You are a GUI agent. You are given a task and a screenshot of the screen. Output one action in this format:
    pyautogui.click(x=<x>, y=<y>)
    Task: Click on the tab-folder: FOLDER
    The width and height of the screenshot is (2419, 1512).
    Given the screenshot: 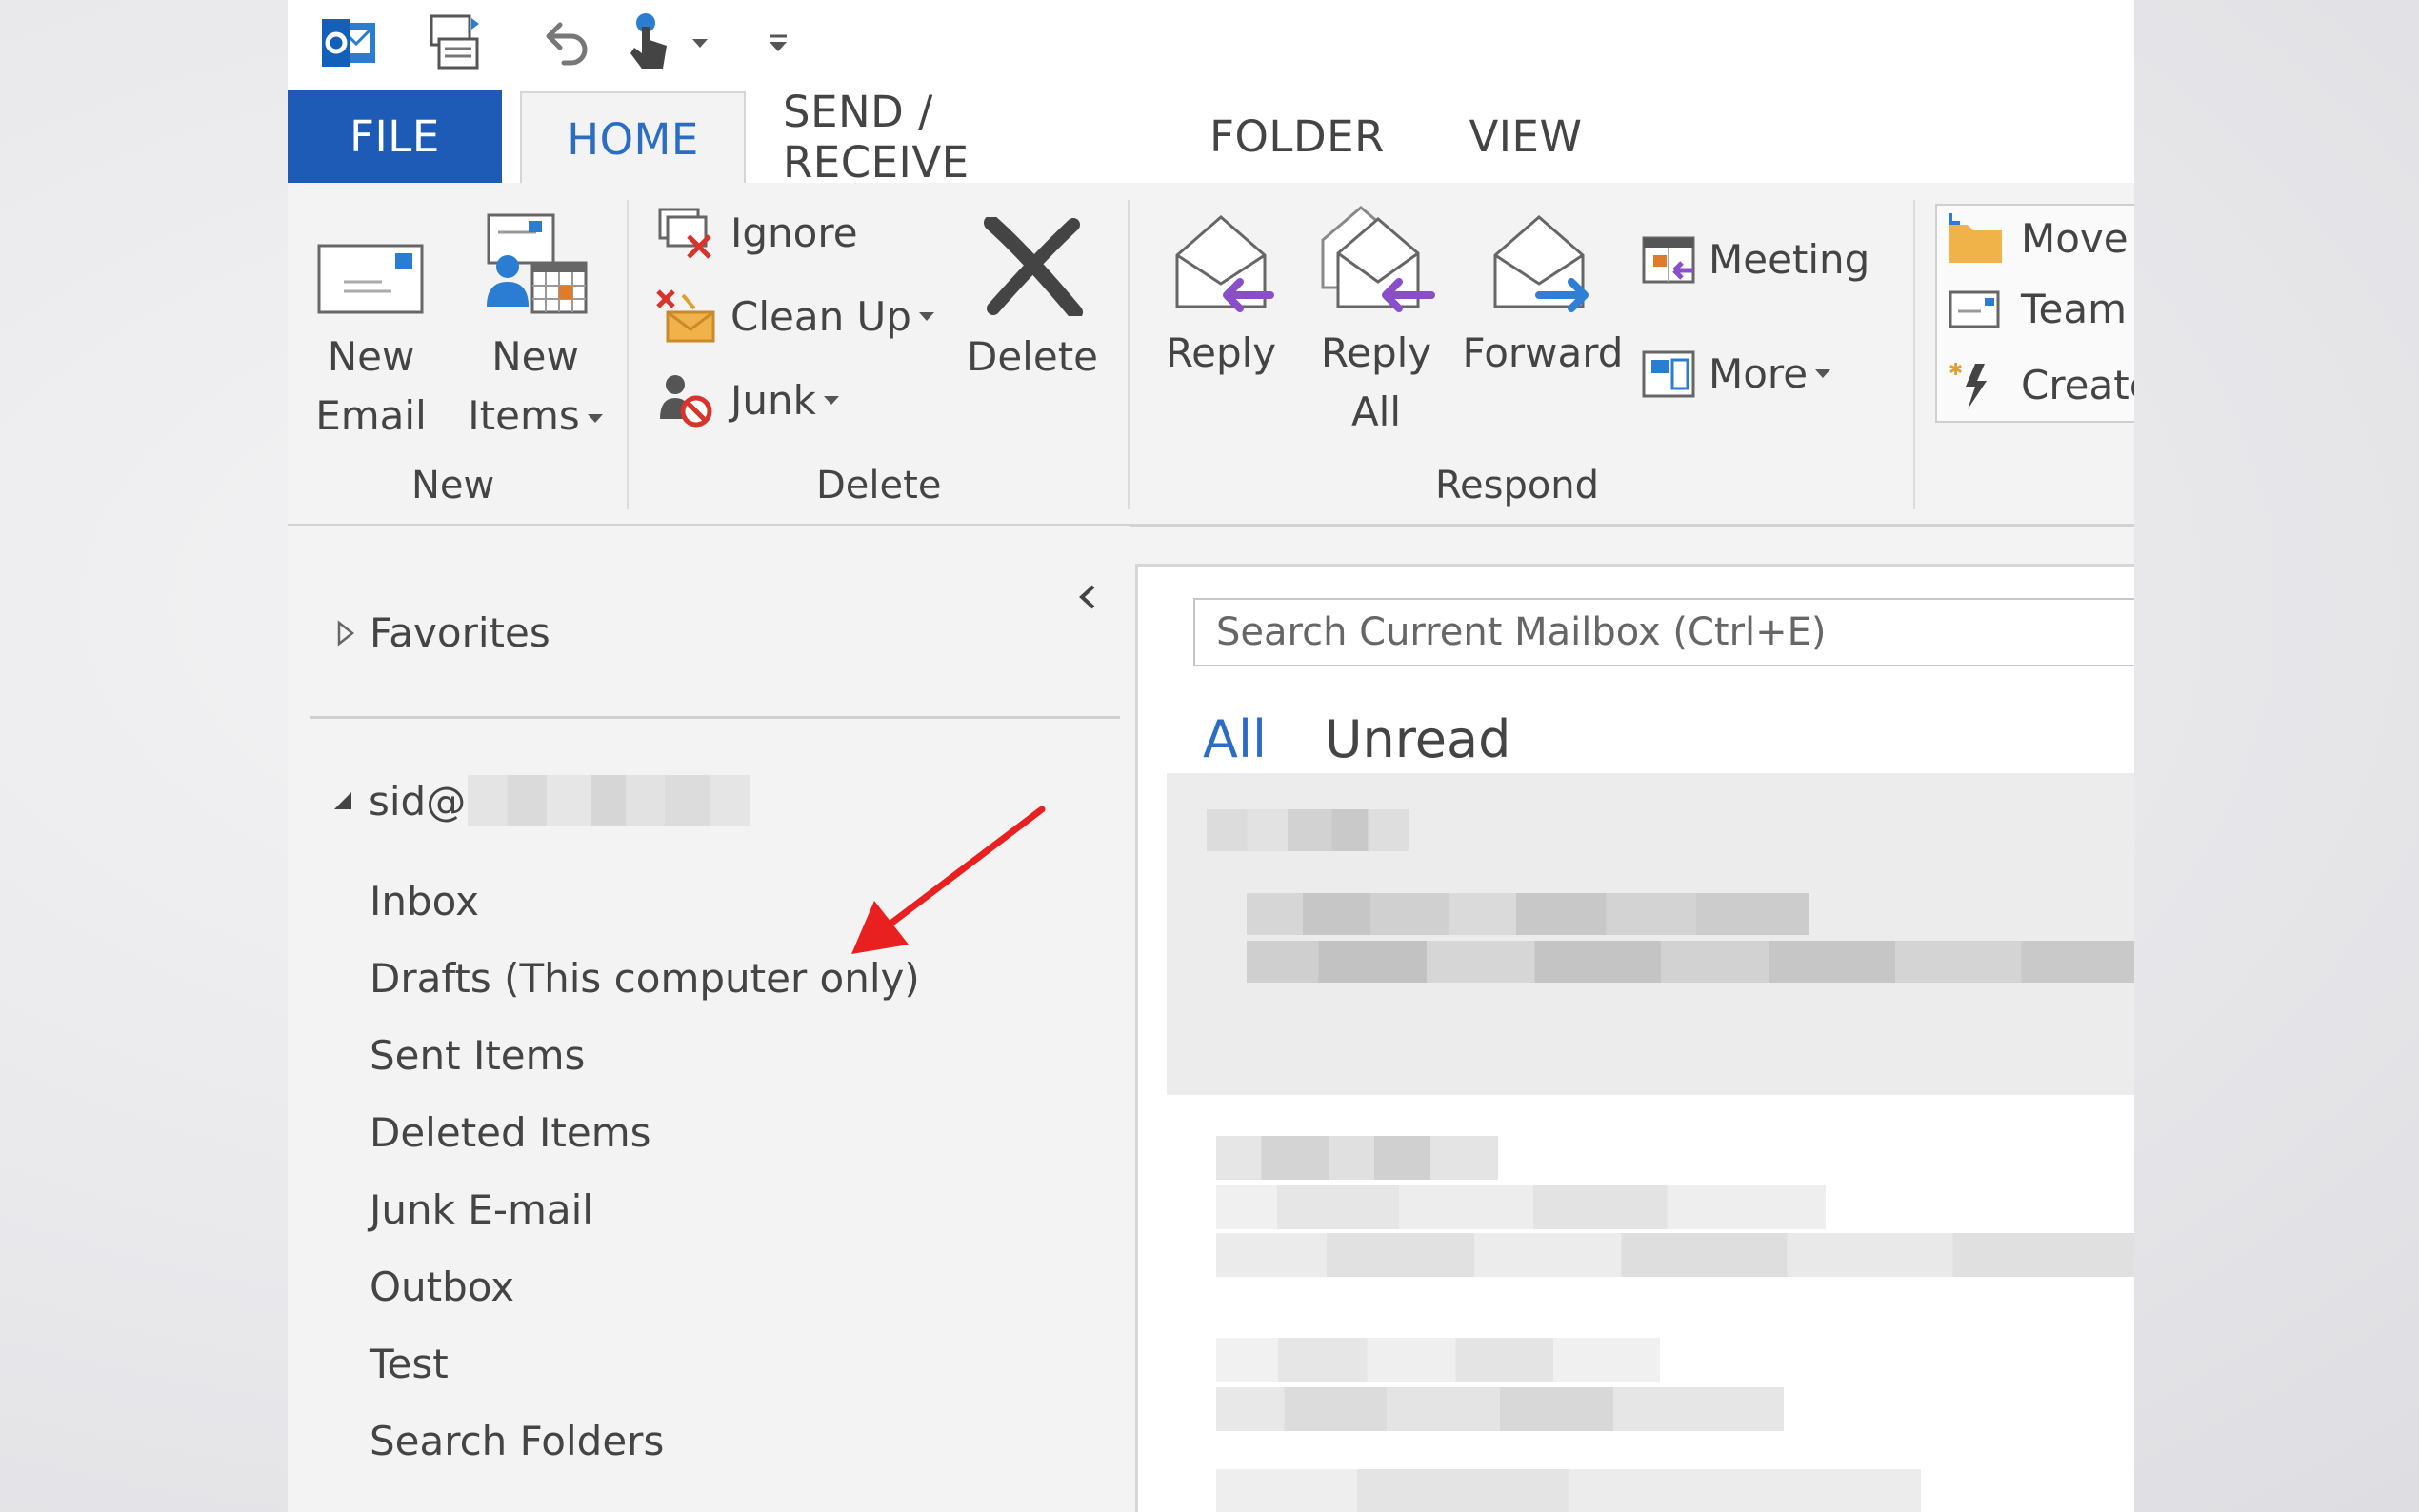 What is the action you would take?
    pyautogui.click(x=1297, y=136)
    